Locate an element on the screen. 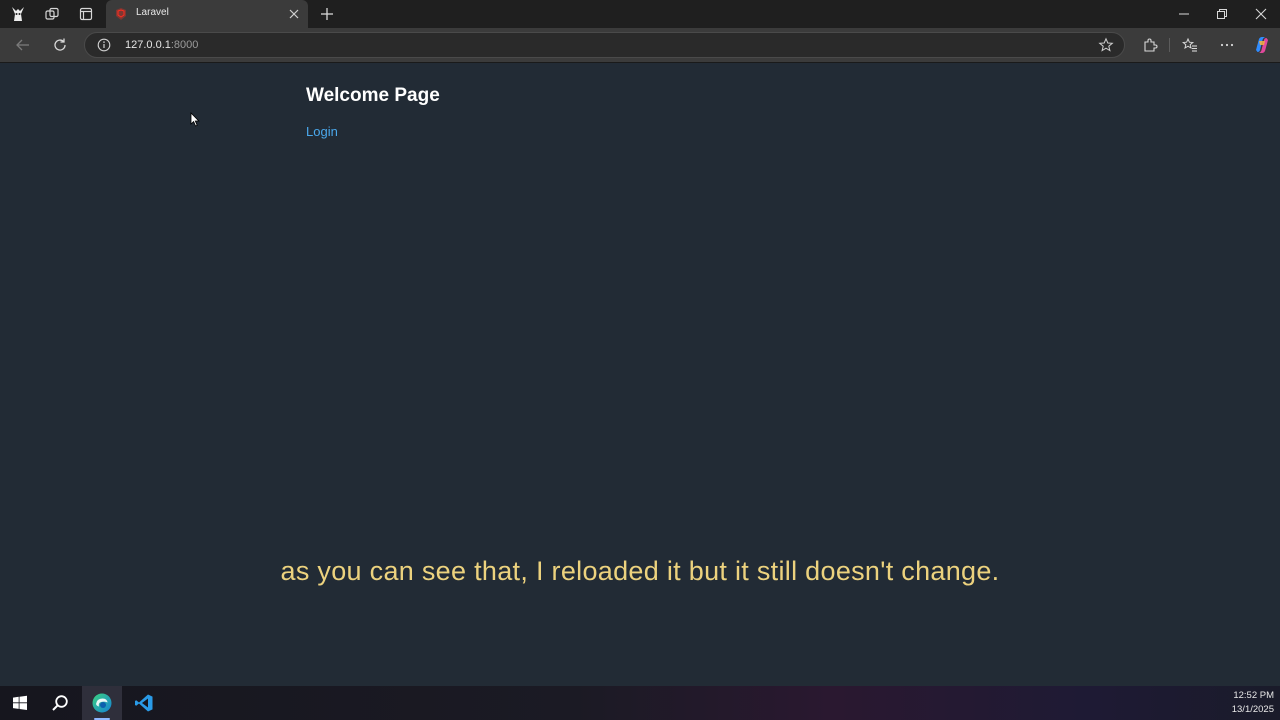 The image size is (1280, 720). clock-date: 13/1/2025 is located at coordinates (1252, 709).